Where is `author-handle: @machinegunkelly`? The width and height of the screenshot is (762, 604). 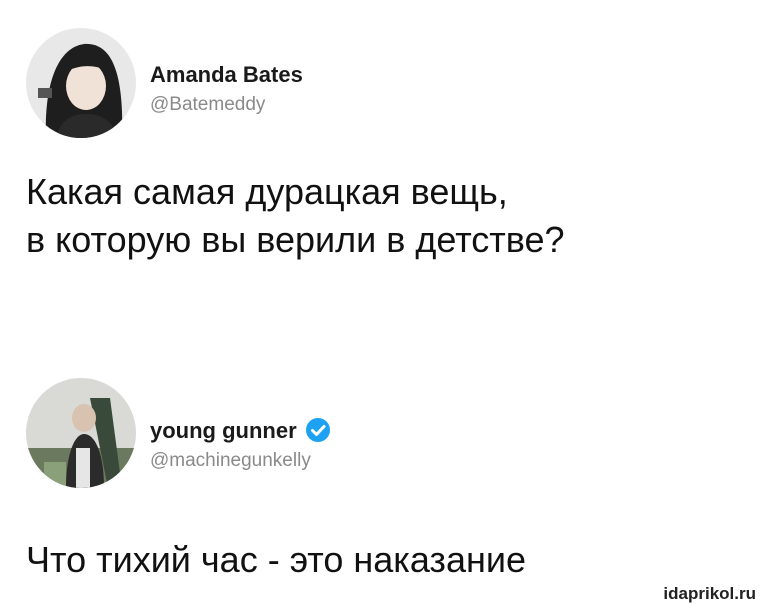 author-handle: @machinegunkelly is located at coordinates (230, 461).